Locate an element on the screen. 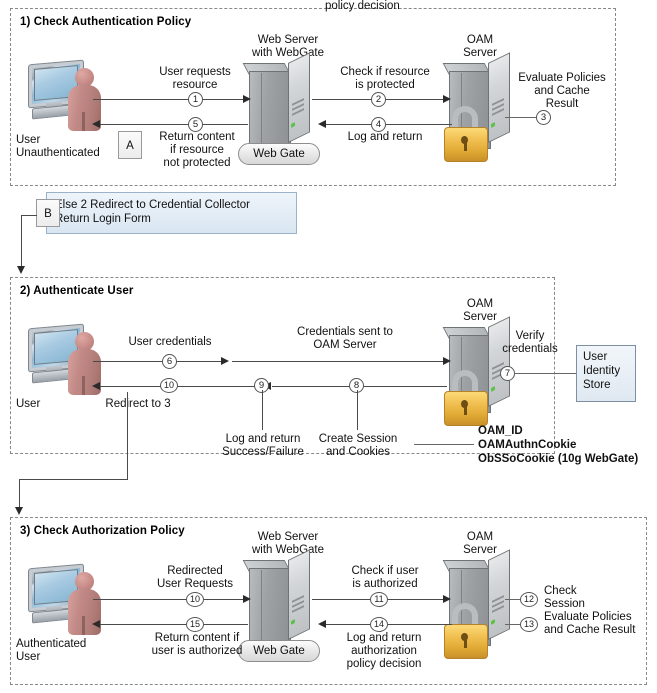 The width and height of the screenshot is (657, 693). msg-evaluate-policies-line2: and Cache is located at coordinates (562, 91).